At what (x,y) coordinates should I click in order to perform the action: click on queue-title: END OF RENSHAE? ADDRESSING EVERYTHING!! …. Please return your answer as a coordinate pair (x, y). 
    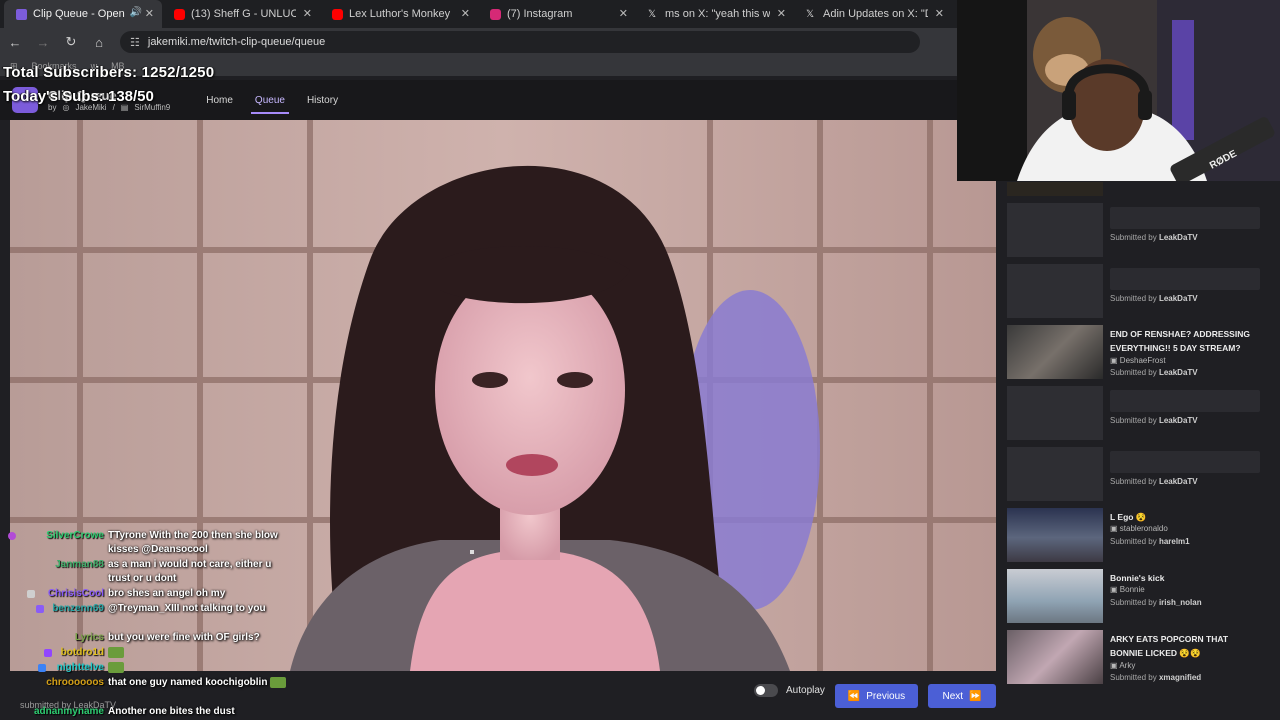
    Looking at the image, I should click on (1180, 341).